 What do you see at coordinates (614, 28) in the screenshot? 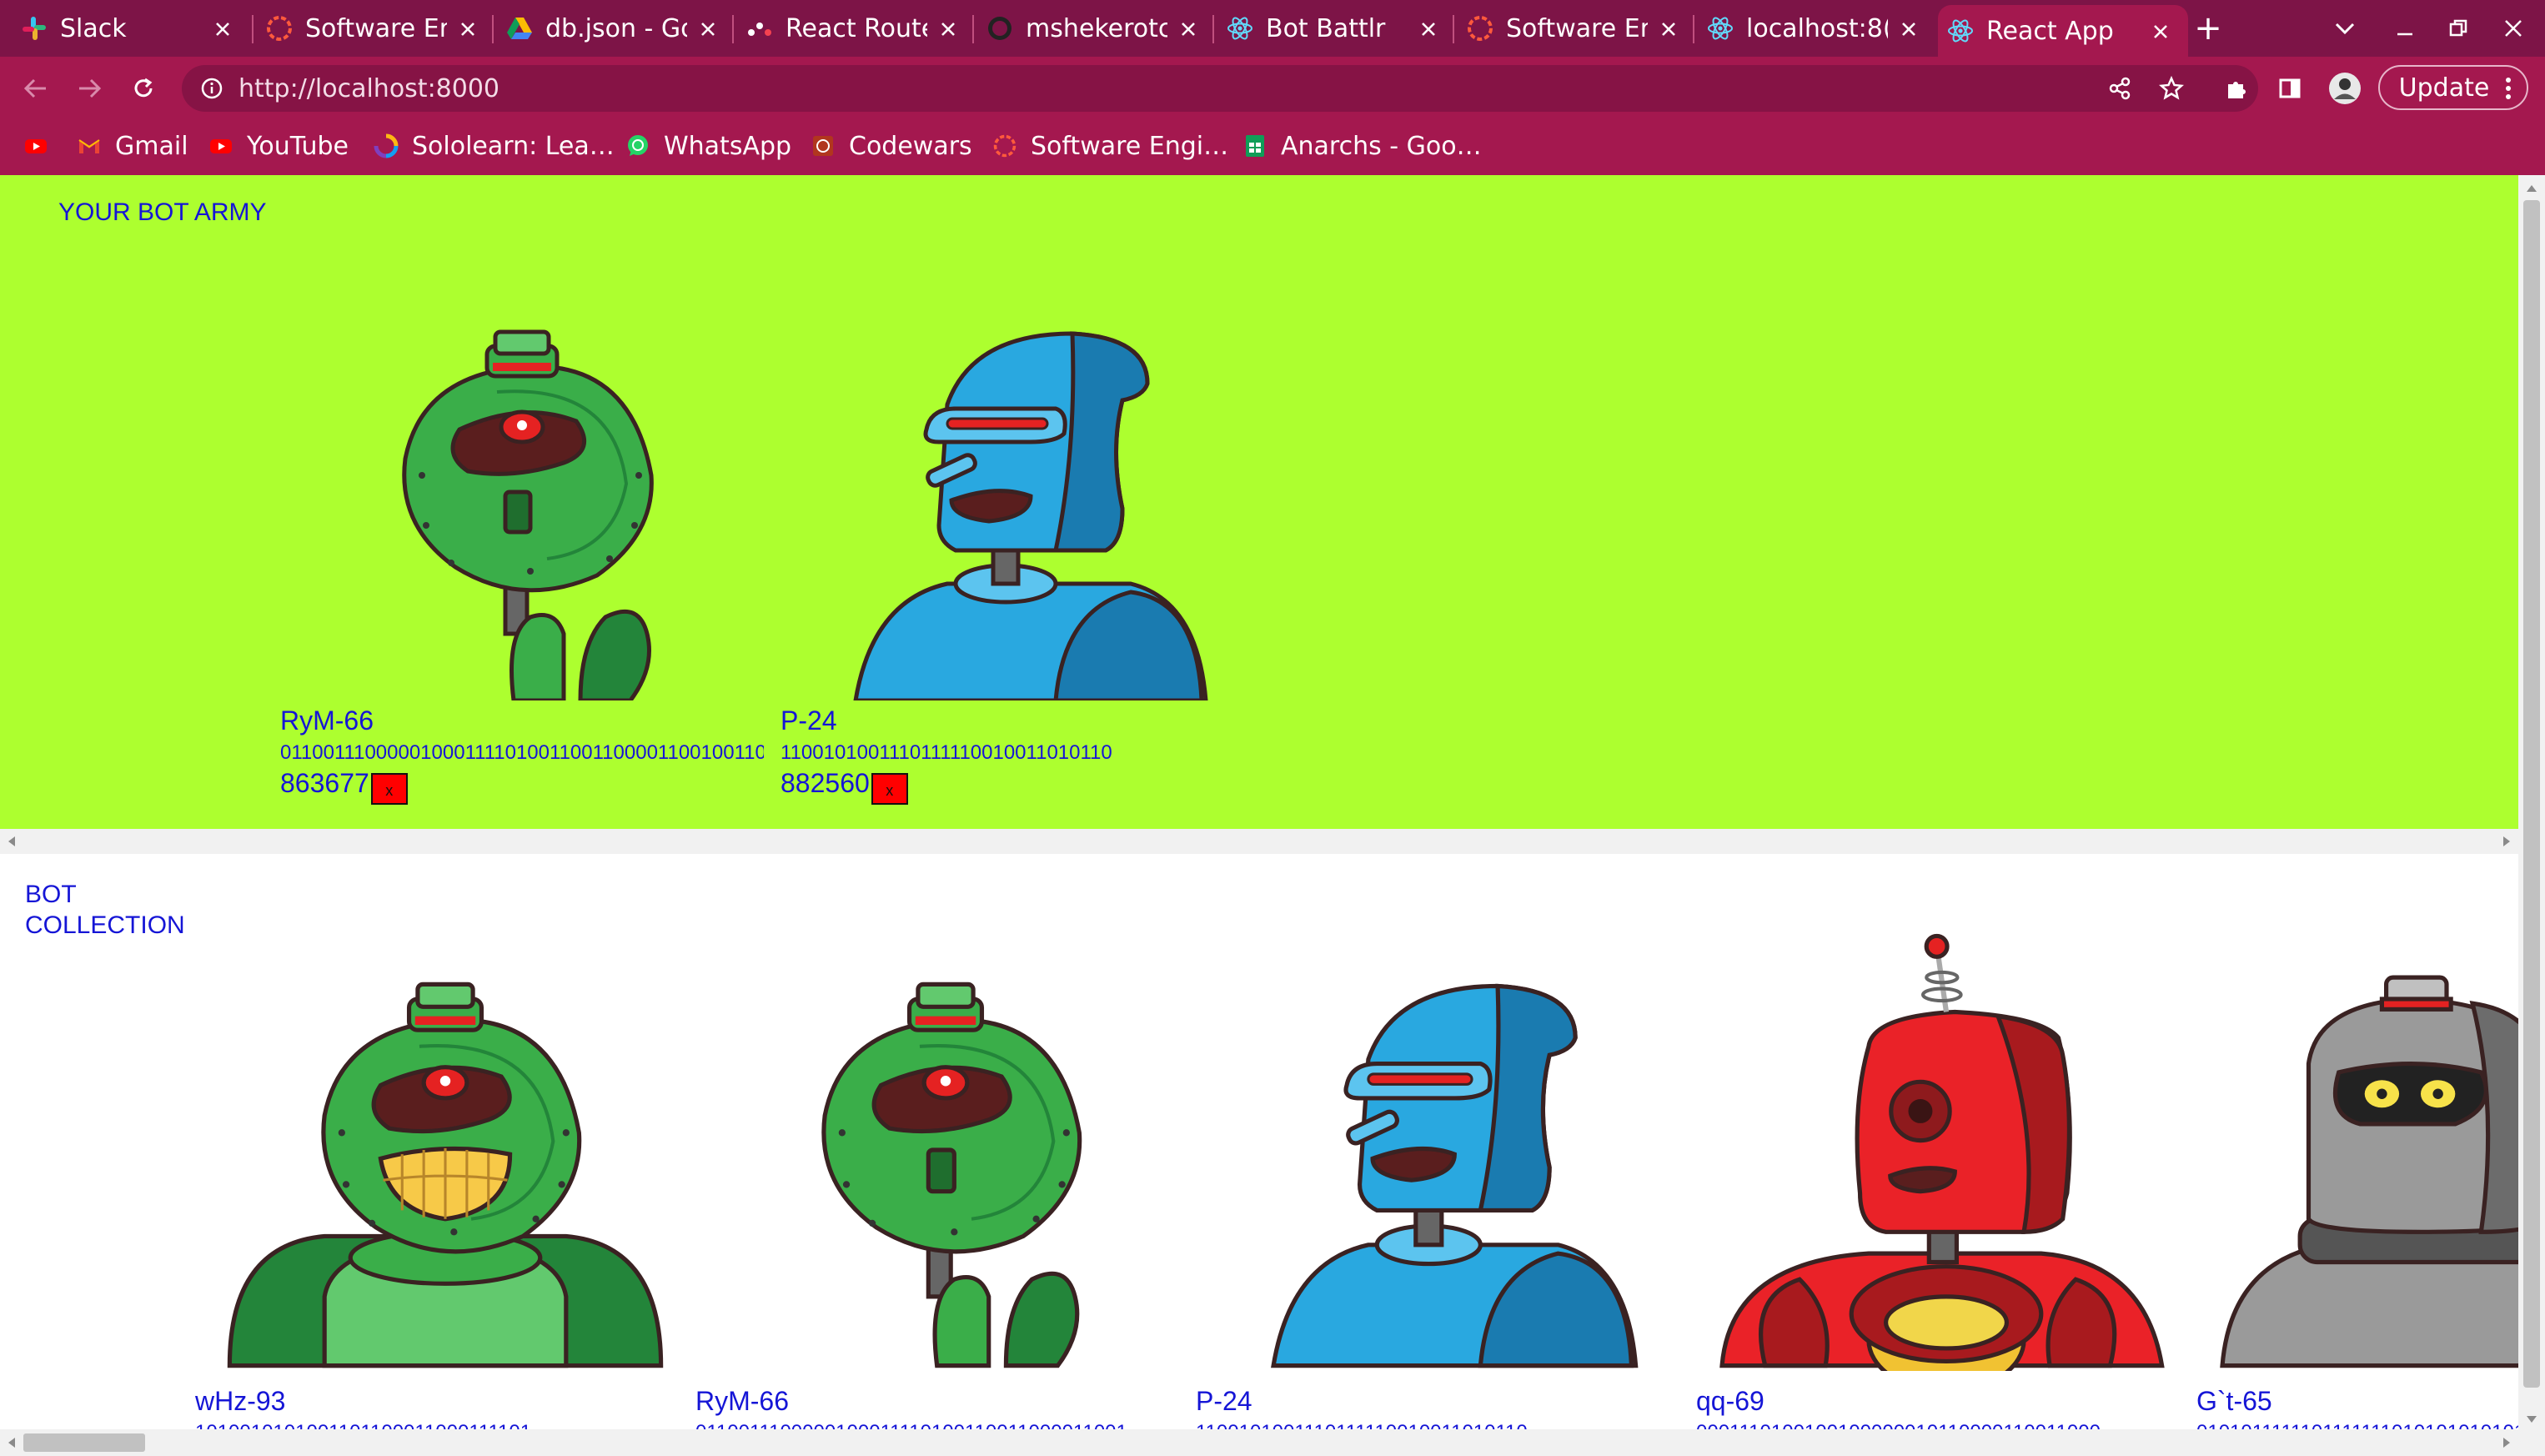
I see `browser-tab: db.json - Go` at bounding box center [614, 28].